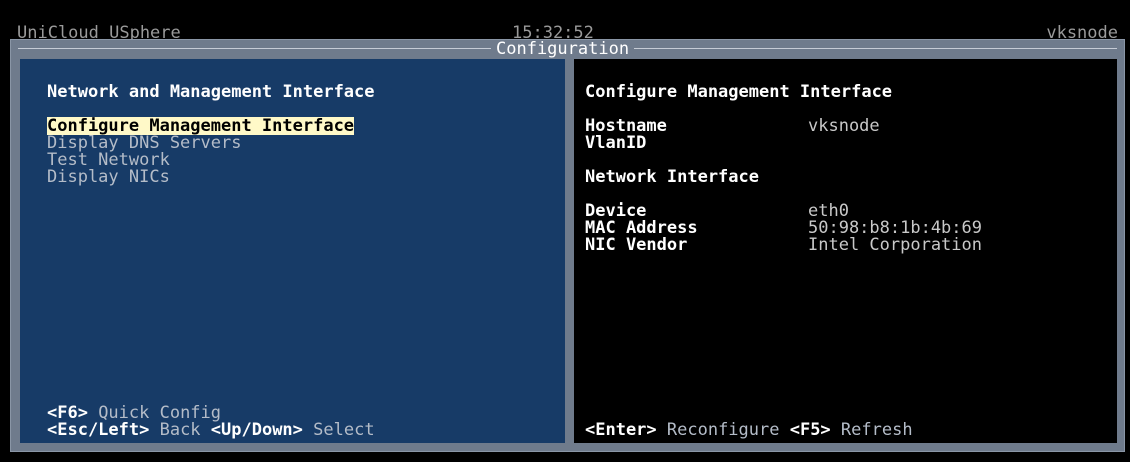 The height and width of the screenshot is (462, 1130). Describe the element at coordinates (810, 430) in the screenshot. I see `hint-key-f5: <F5>` at that location.